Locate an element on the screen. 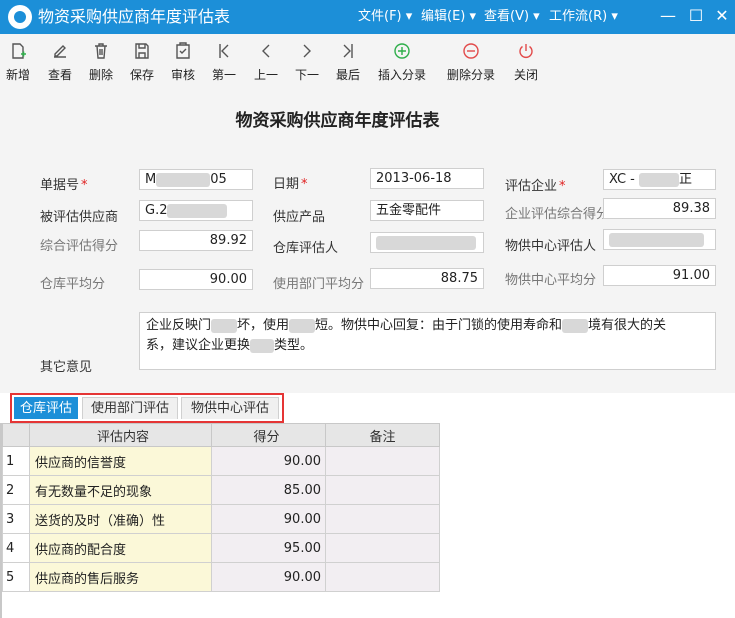  cell-item: 有无数量不足的现象 is located at coordinates (120, 490).